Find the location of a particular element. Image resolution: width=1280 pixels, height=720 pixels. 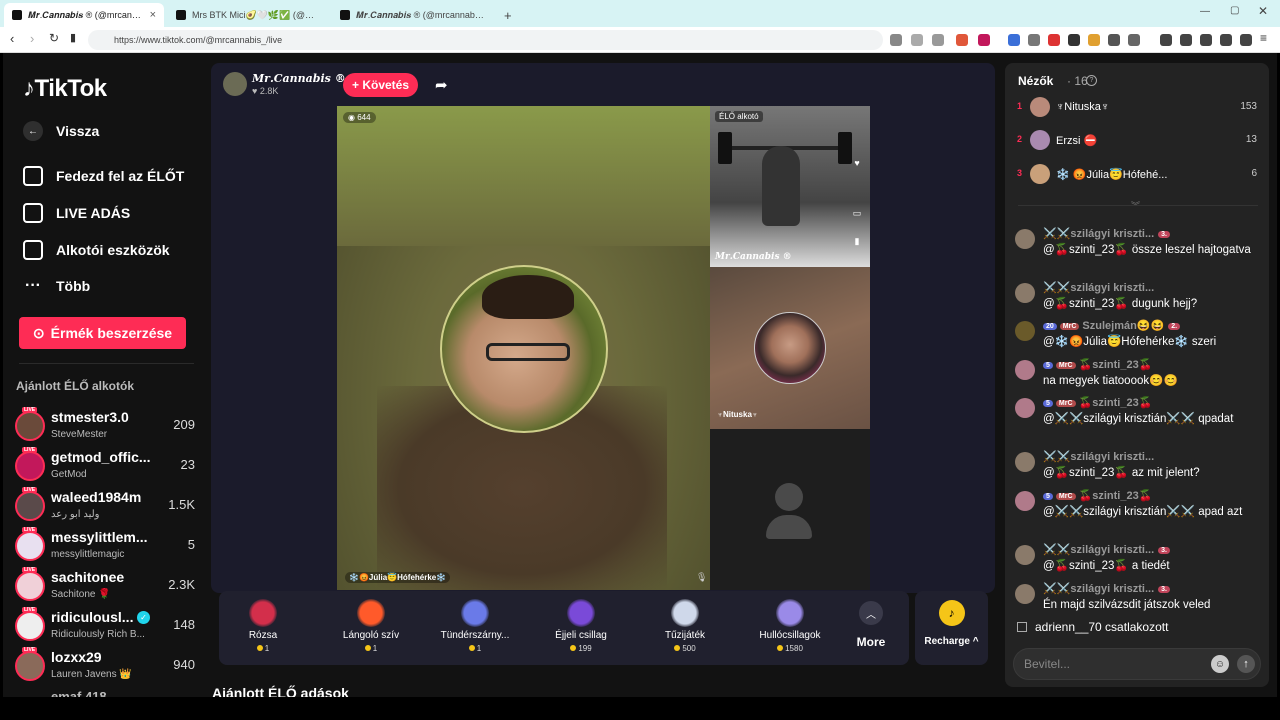

gift-price: 1 is located at coordinates (263, 648).